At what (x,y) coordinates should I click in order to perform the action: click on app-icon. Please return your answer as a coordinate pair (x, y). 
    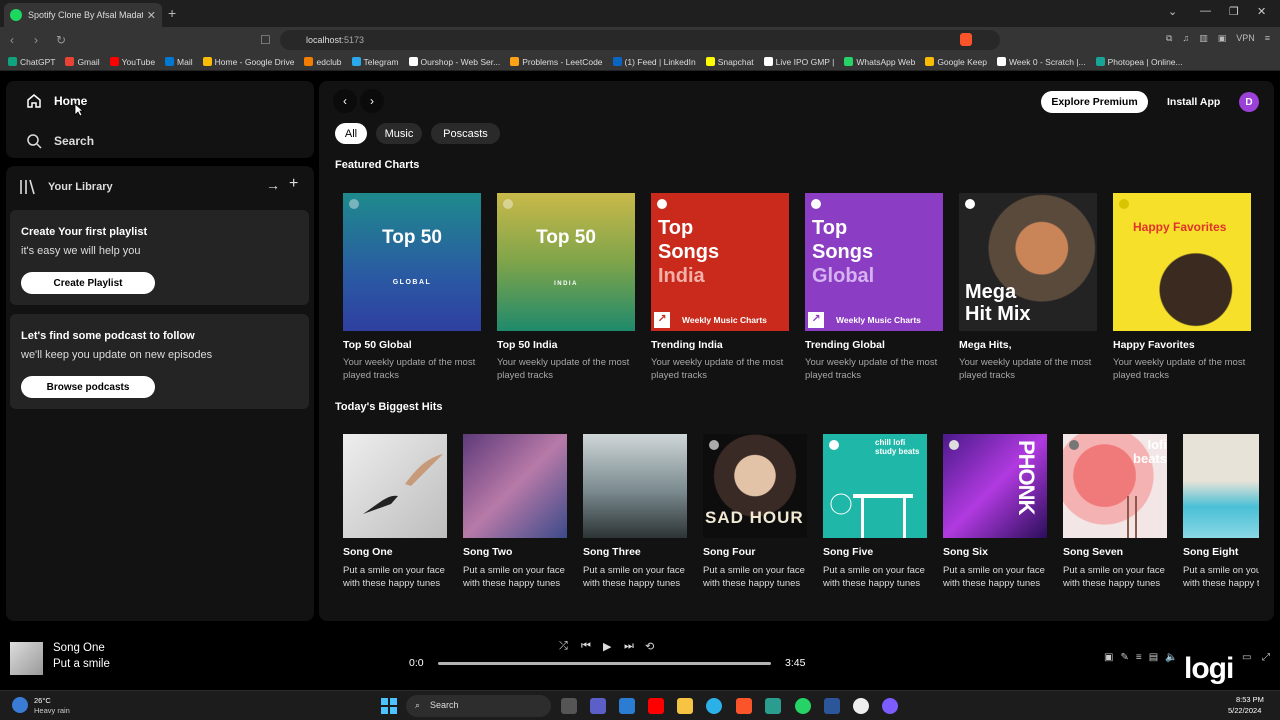
    Looking at the image, I should click on (861, 706).